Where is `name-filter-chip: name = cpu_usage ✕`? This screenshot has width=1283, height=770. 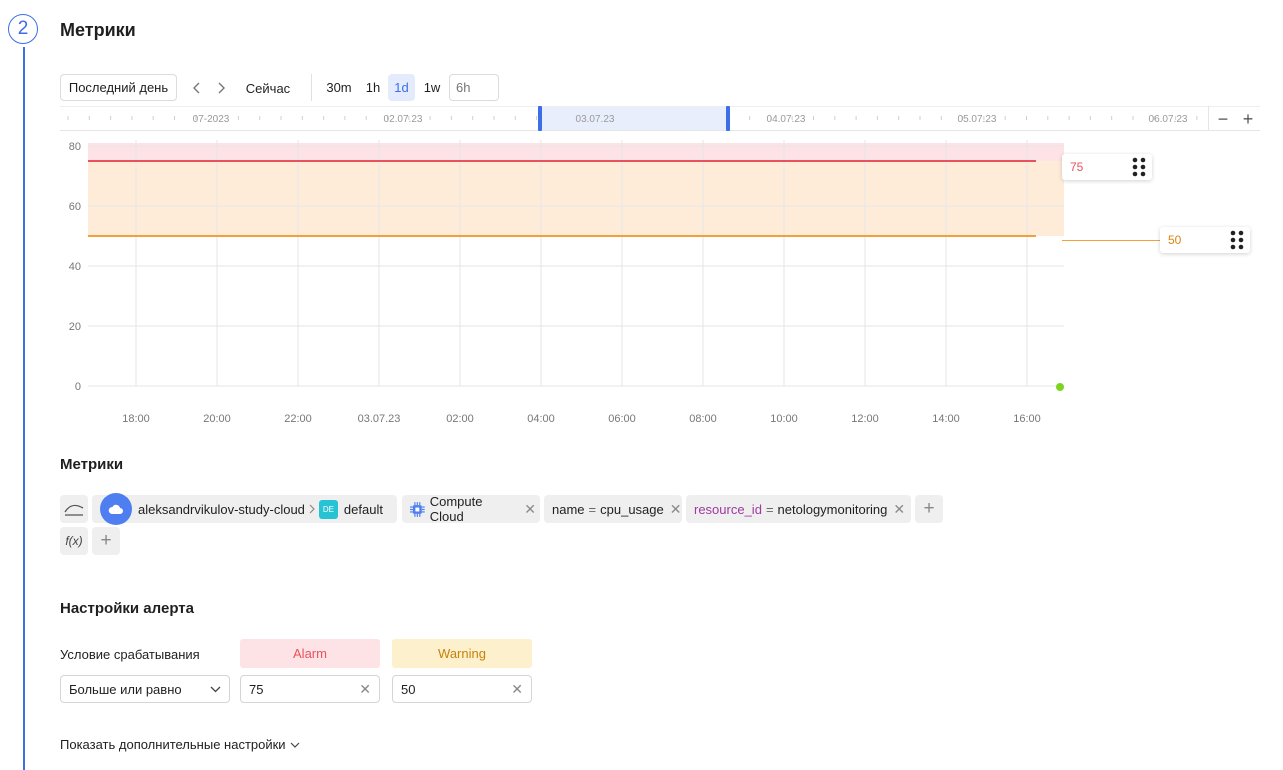
name-filter-chip: name = cpu_usage ✕ is located at coordinates (613, 509).